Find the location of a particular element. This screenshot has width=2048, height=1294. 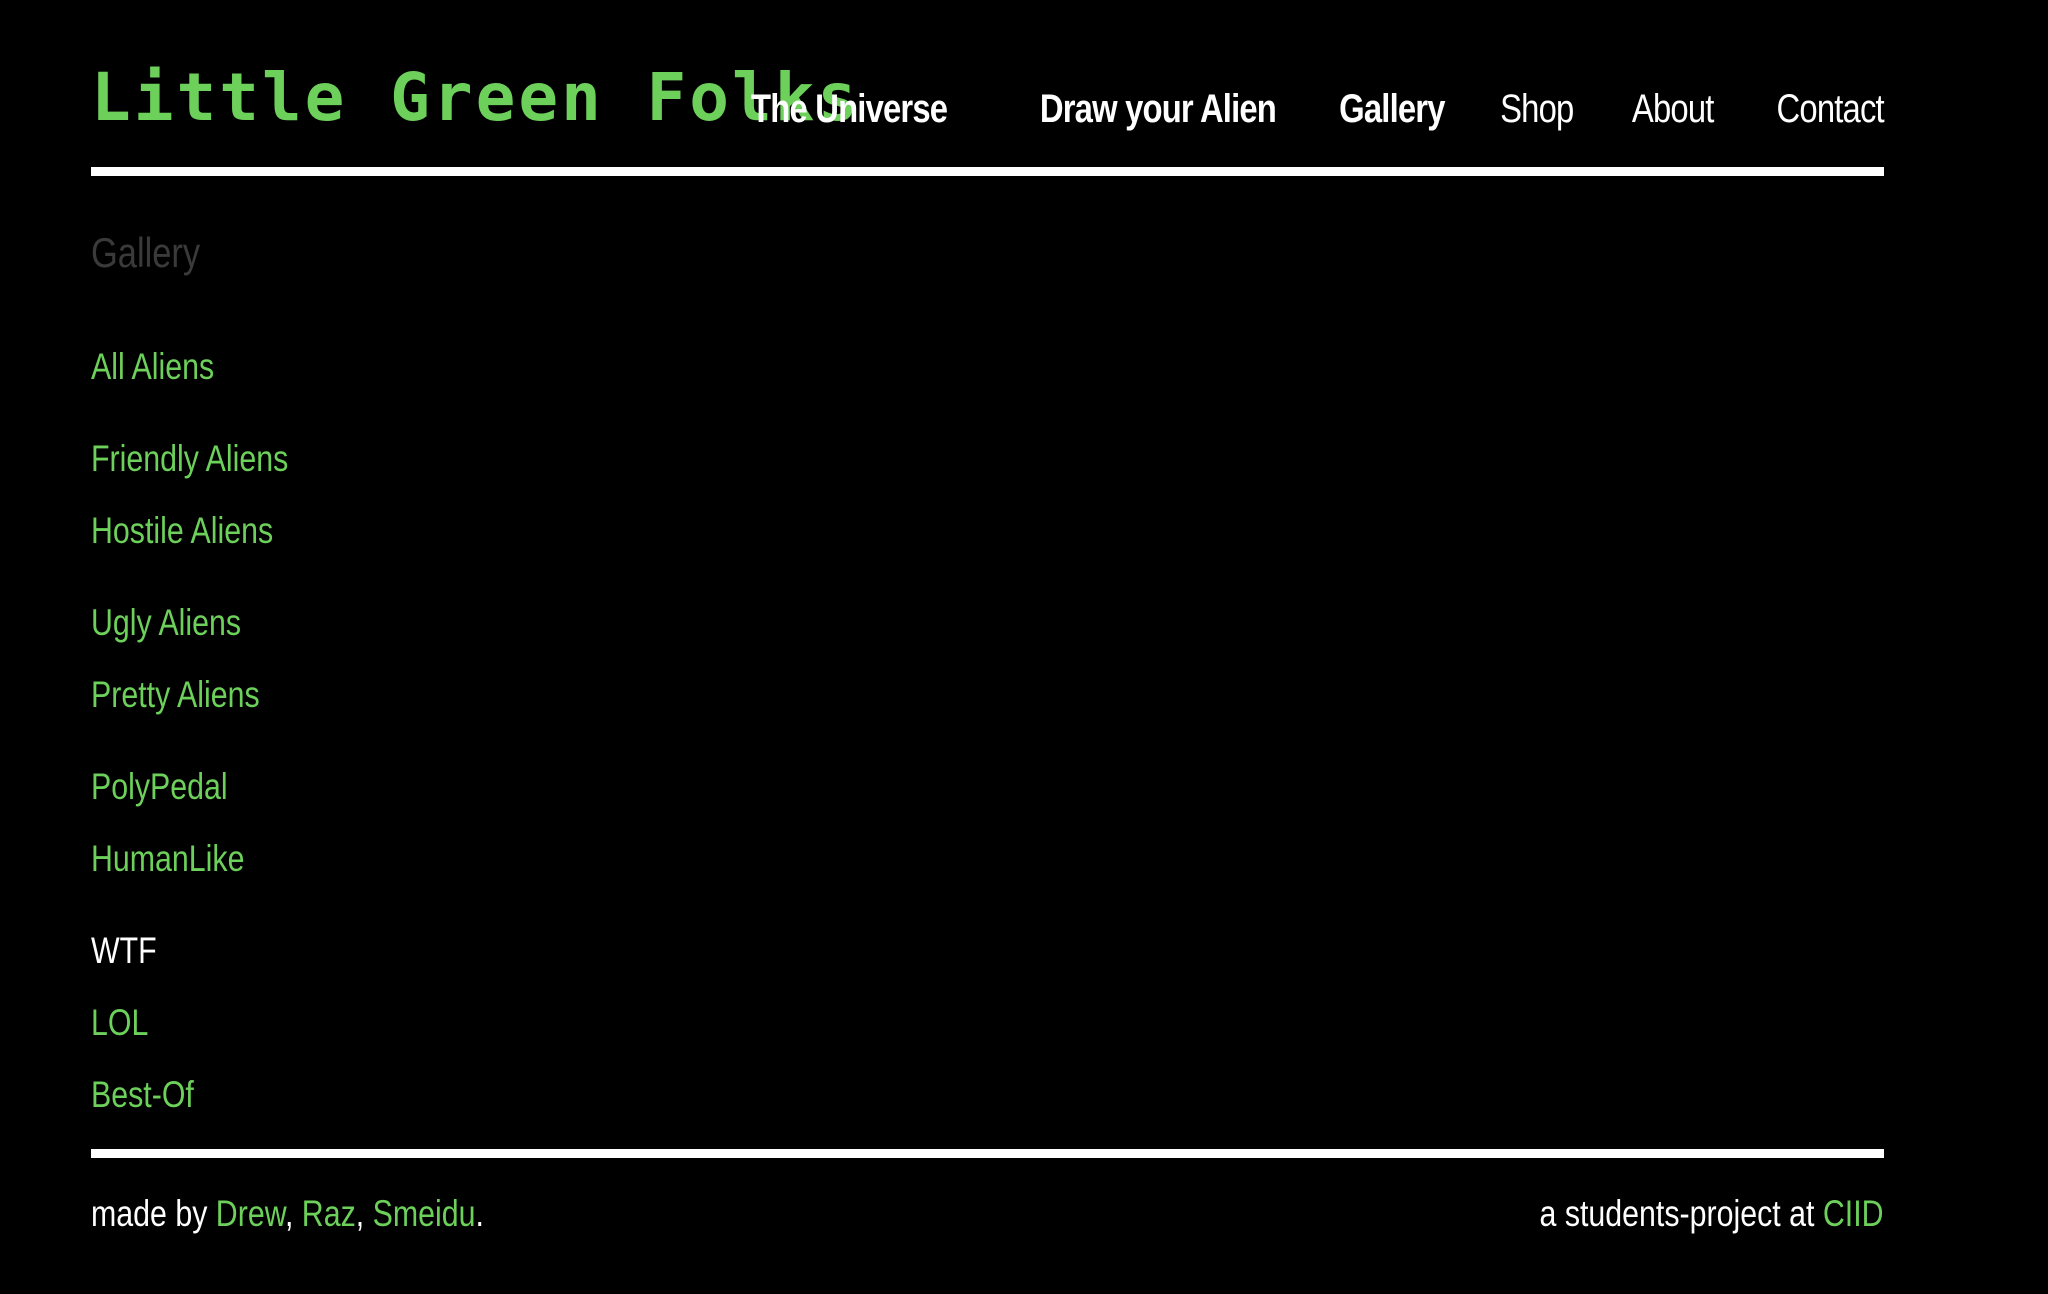

gallery-item-all-aliens: All Aliens is located at coordinates (152, 367).